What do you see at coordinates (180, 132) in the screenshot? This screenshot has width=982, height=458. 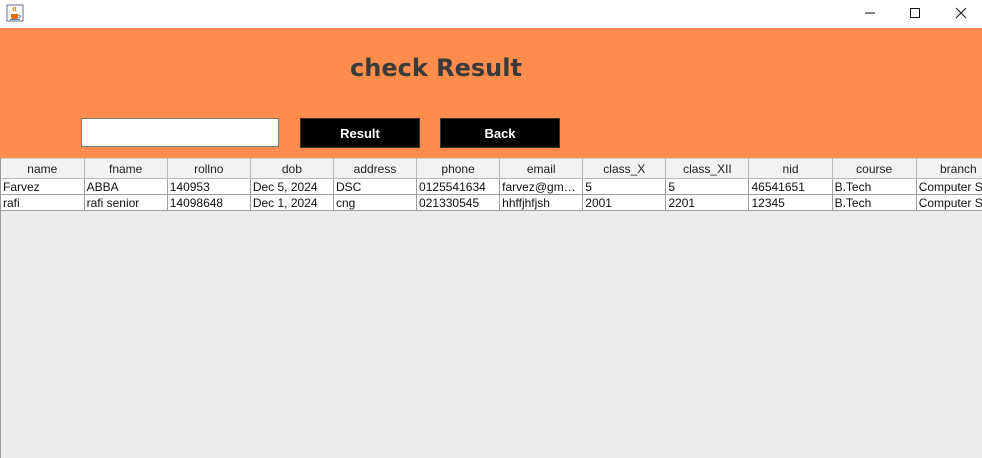 I see `search-input` at bounding box center [180, 132].